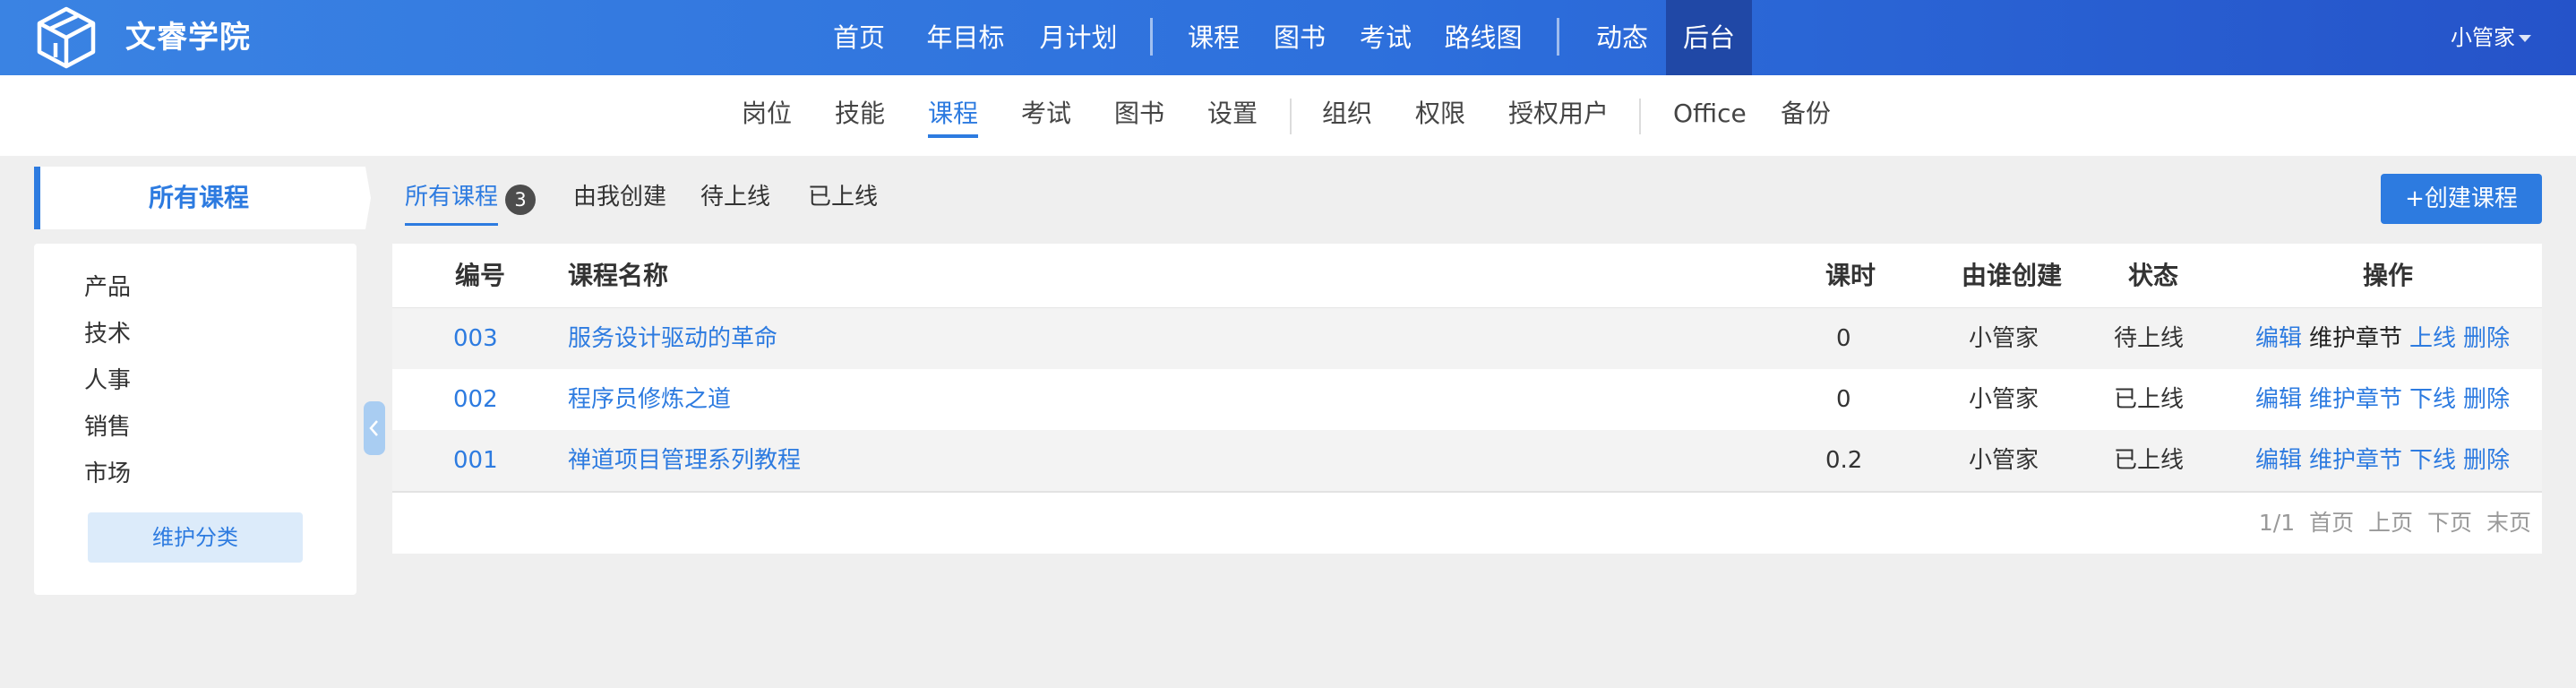  Describe the element at coordinates (1558, 115) in the screenshot. I see `subnav-authorized-users: 授权用户` at that location.